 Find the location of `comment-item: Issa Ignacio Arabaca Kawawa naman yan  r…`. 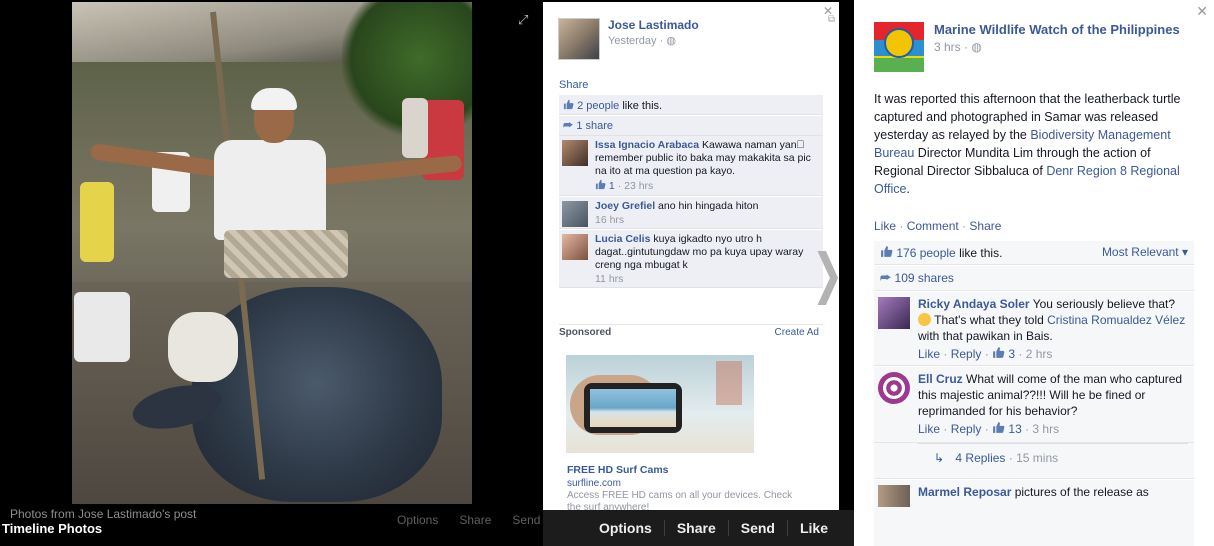

comment-item: Issa Ignacio Arabaca Kawawa naman yan  r… is located at coordinates (691, 166).